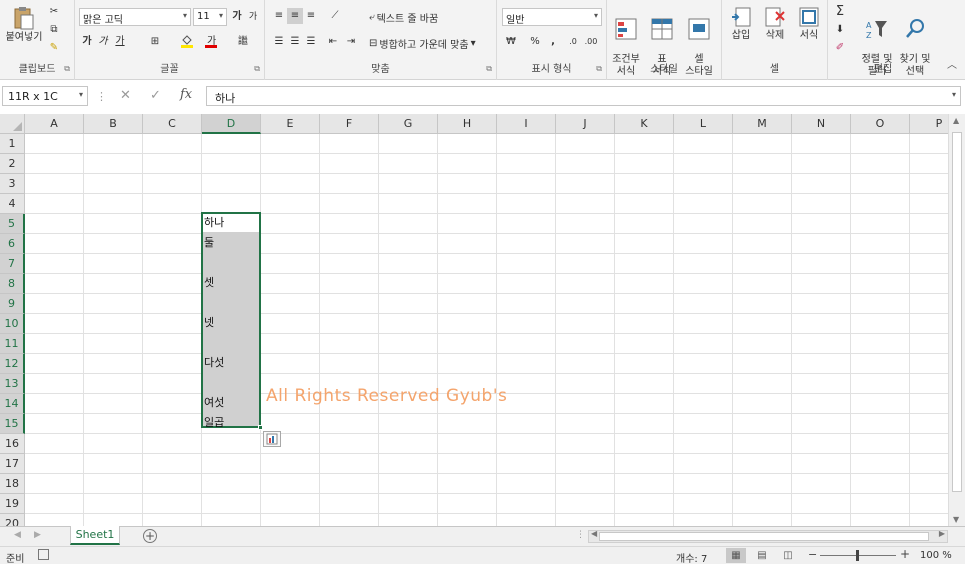 Image resolution: width=965 pixels, height=564 pixels. What do you see at coordinates (12, 324) in the screenshot?
I see `row-header-10: 10` at bounding box center [12, 324].